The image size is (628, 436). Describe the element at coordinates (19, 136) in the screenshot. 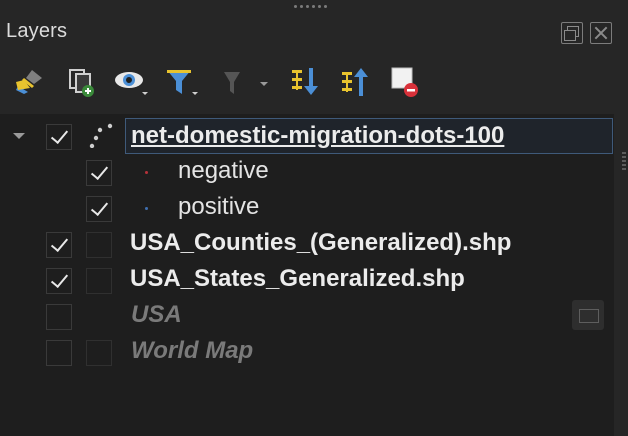

I see `collapse-arrow-icon` at that location.